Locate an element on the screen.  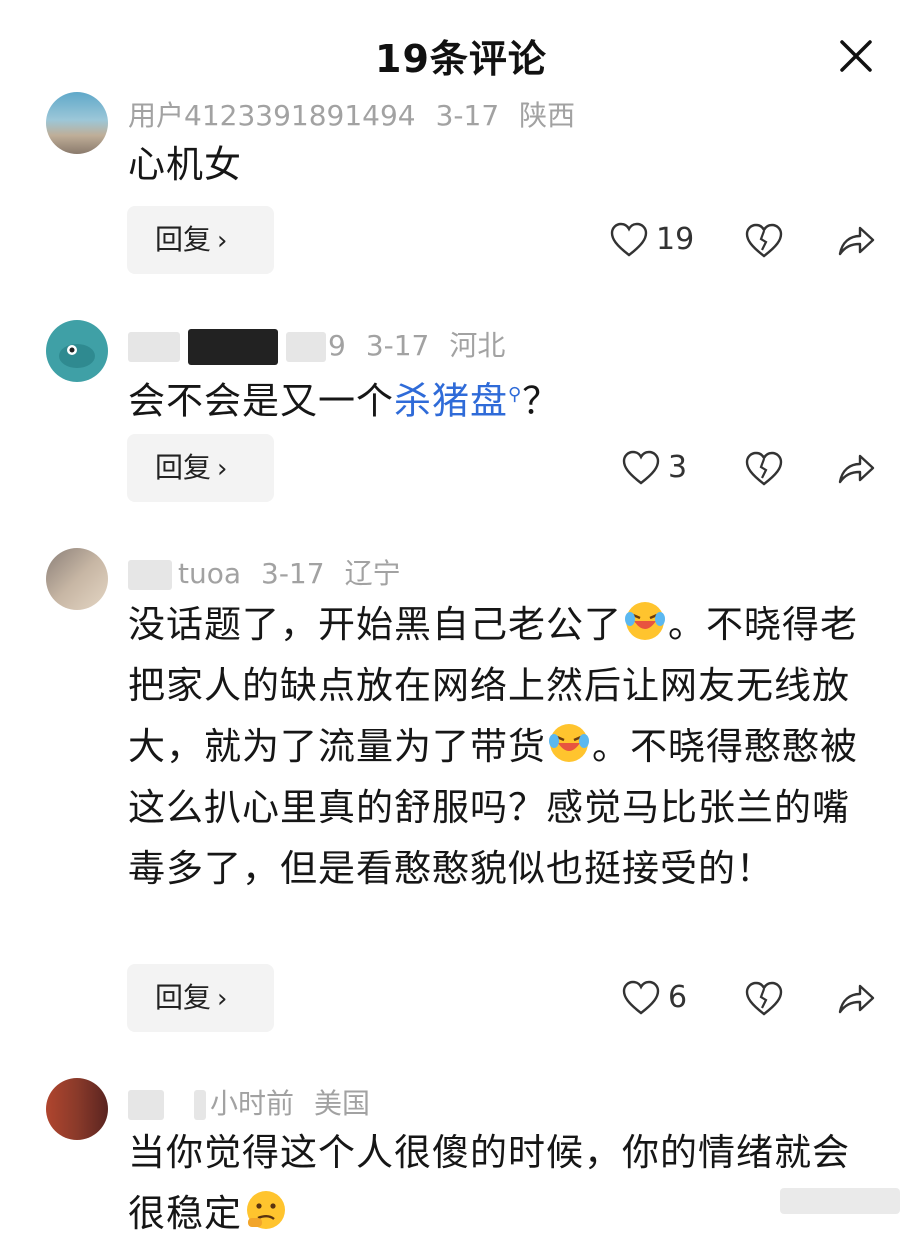
comment-text: 会不会是又一个杀猪盘⚲？ is located at coordinates (503, 397).